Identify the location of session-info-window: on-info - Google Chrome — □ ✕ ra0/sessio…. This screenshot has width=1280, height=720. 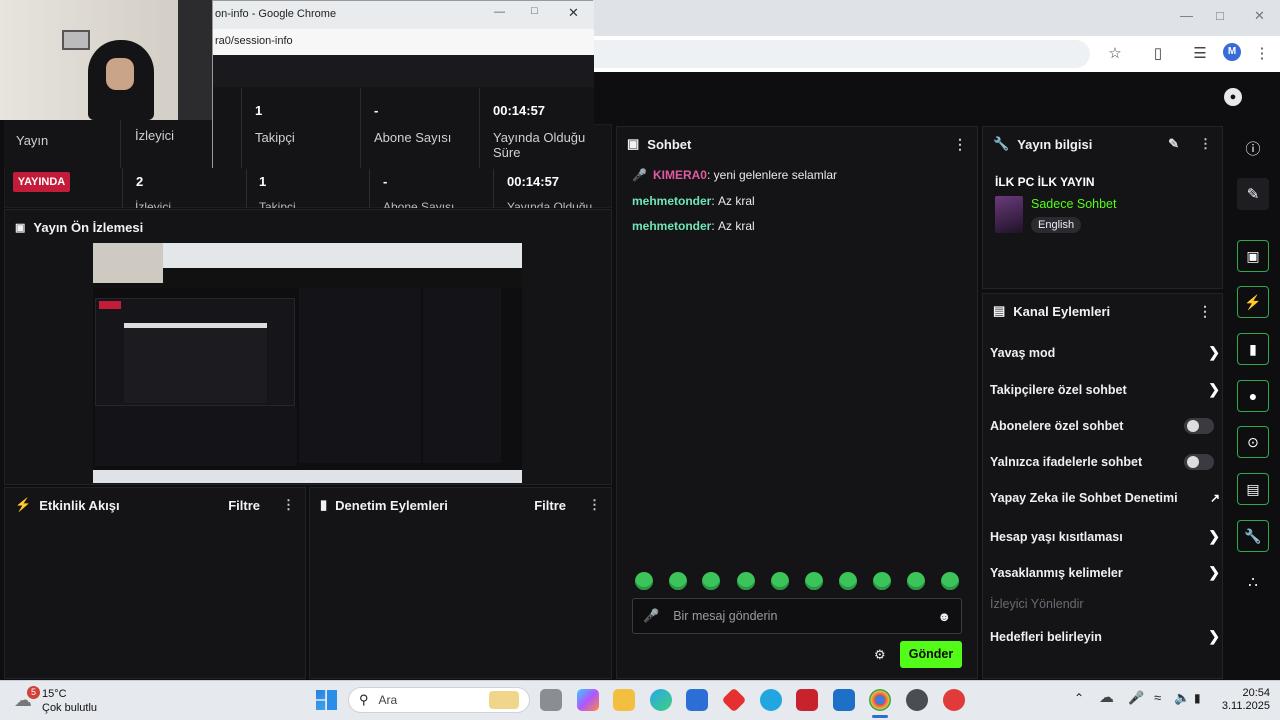
(403, 84).